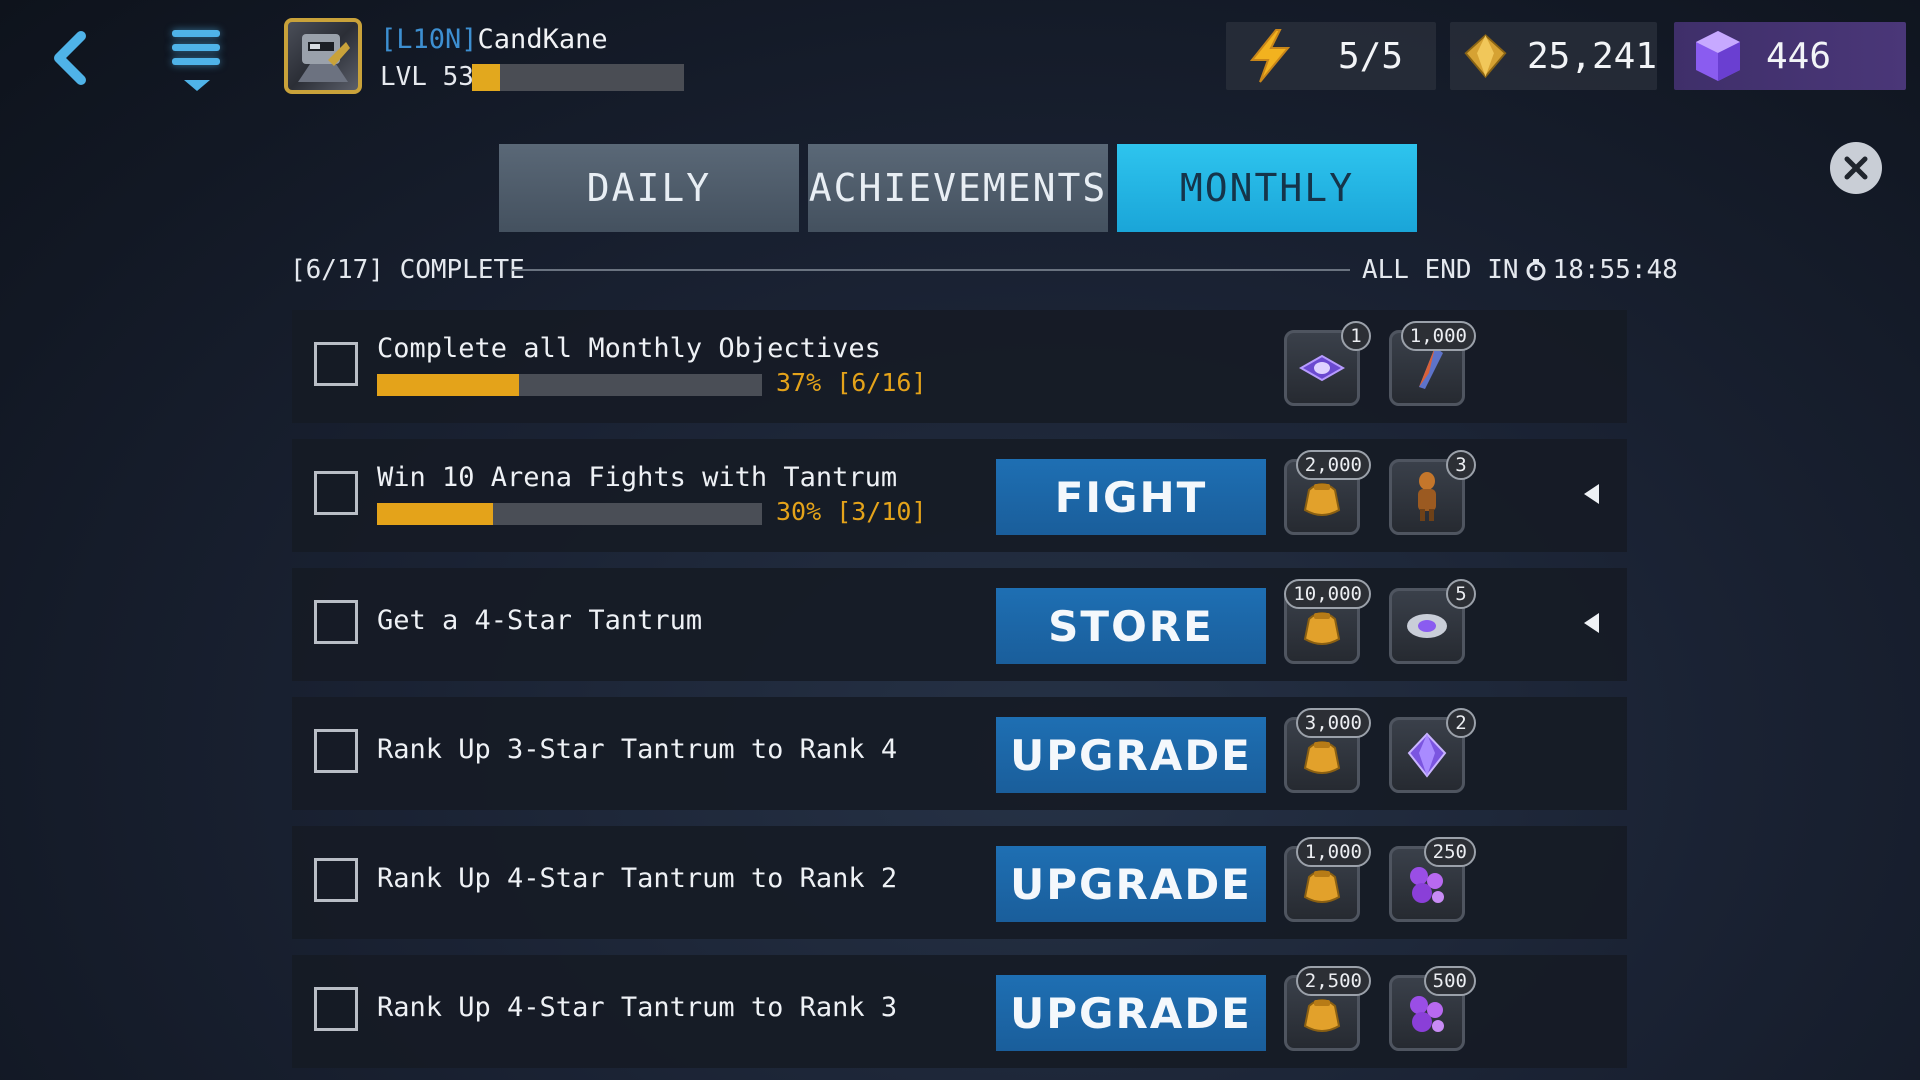 Image resolution: width=1920 pixels, height=1080 pixels. I want to click on unit-cube-icon, so click(1718, 56).